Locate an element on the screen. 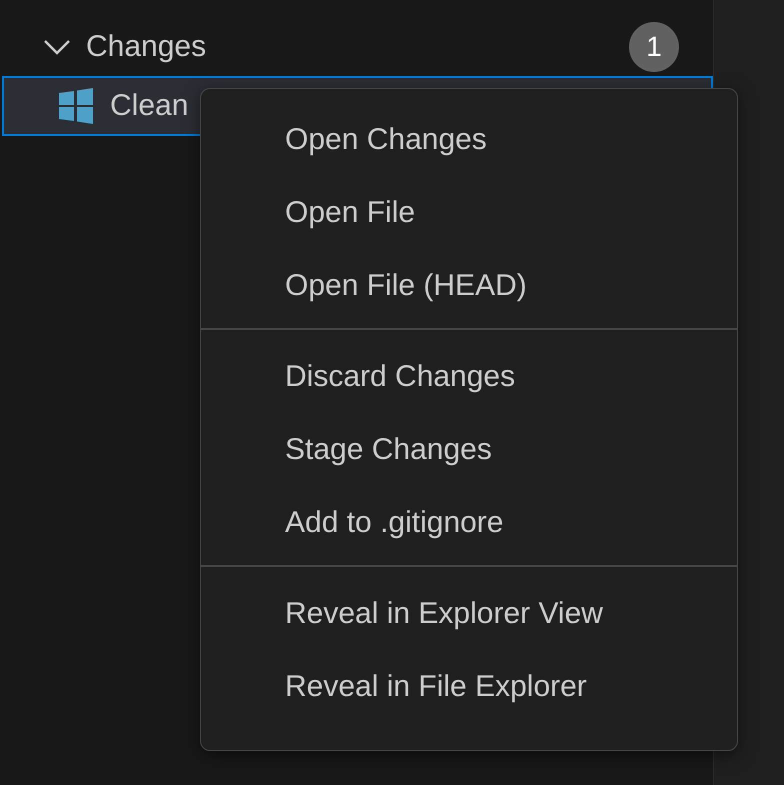 The width and height of the screenshot is (784, 785). windows-icon is located at coordinates (76, 106).